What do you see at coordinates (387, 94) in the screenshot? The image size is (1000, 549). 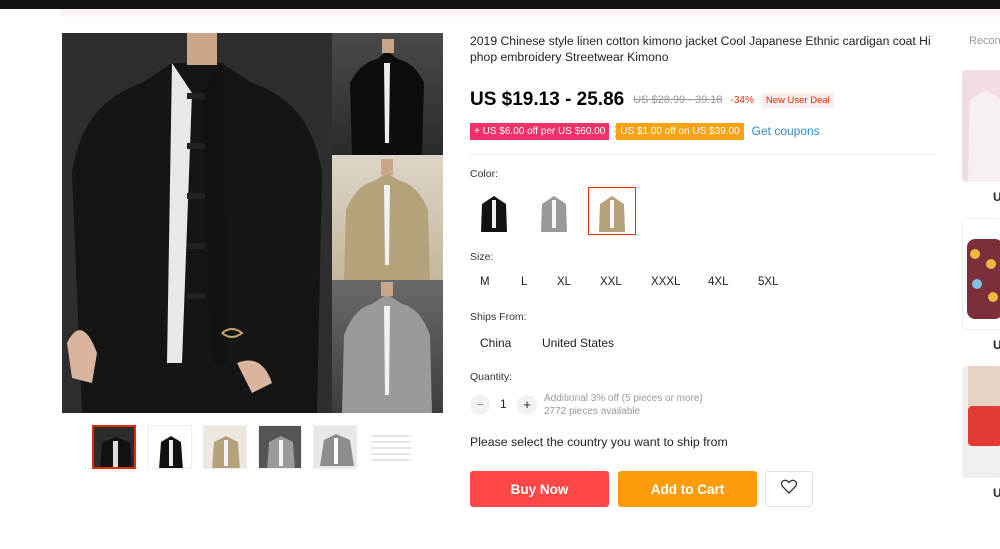 I see `gallery-image-black-jacket` at bounding box center [387, 94].